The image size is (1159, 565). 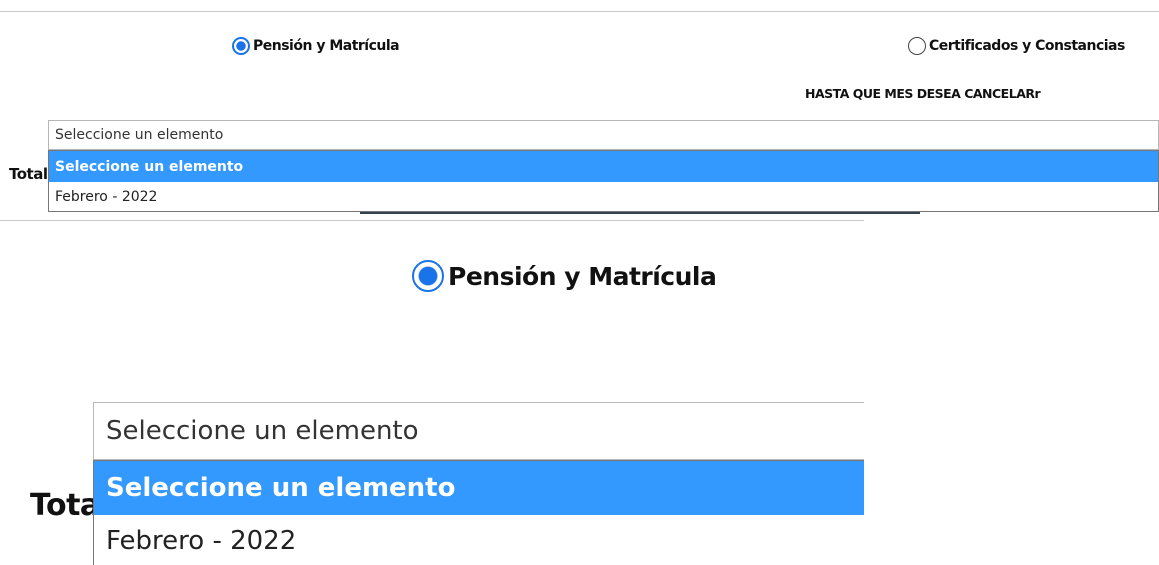 I want to click on radio-pension-label: Pensión y Matrícula, so click(x=326, y=46).